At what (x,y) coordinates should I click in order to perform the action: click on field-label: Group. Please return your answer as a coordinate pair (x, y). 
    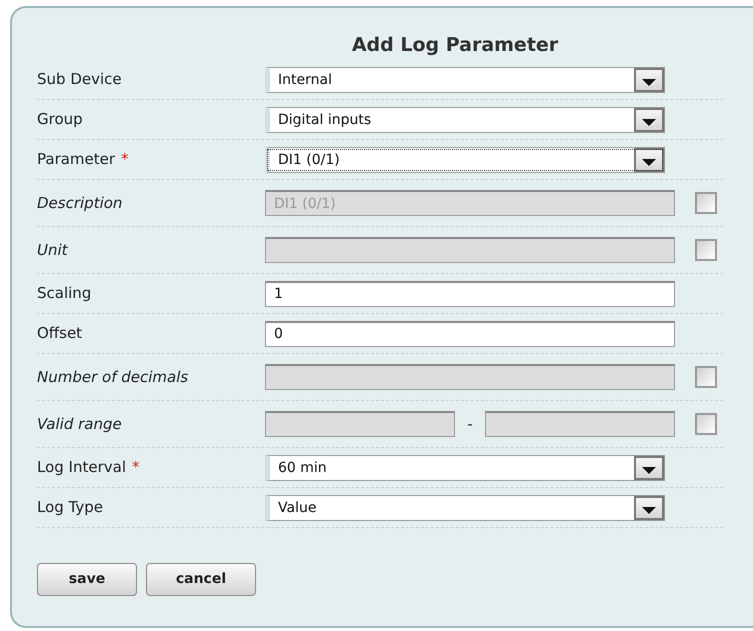
    Looking at the image, I should click on (60, 119).